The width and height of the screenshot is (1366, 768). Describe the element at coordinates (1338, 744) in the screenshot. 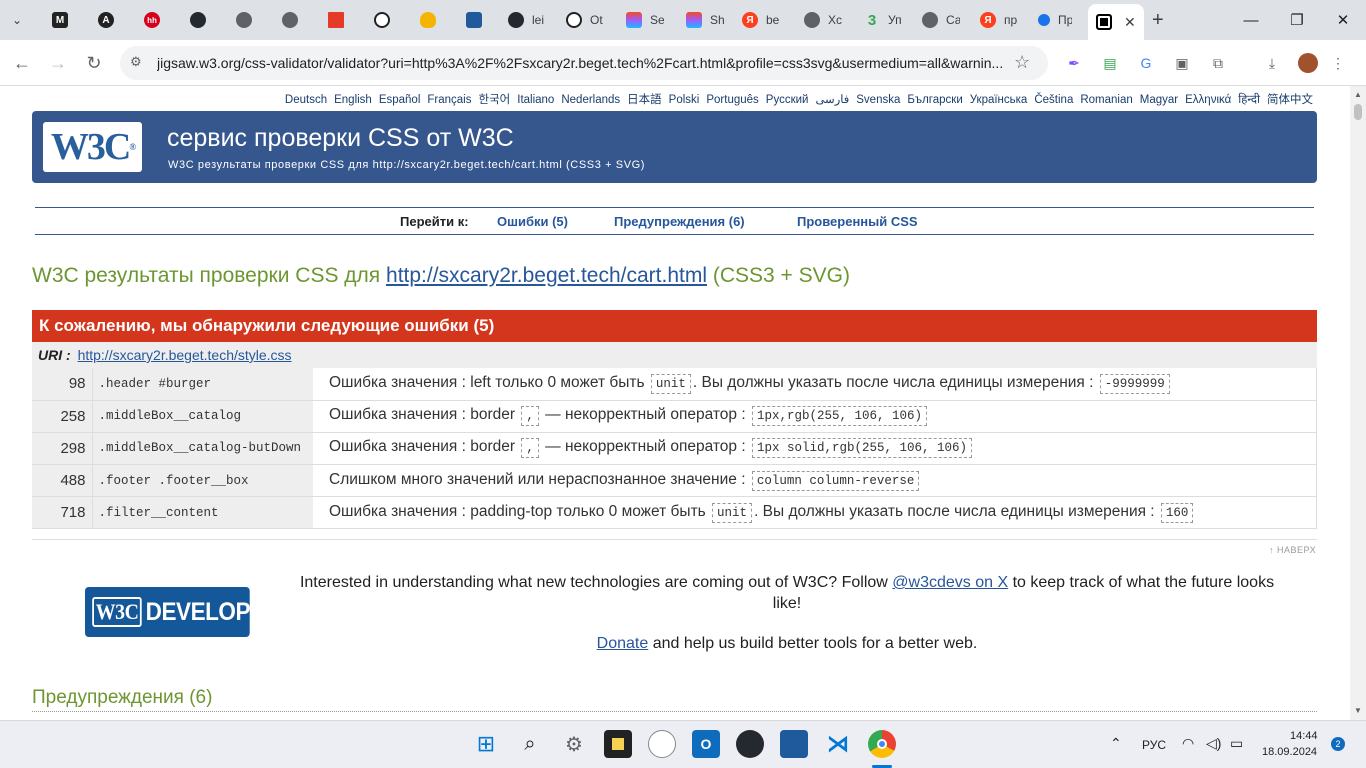

I see `notification-badge: 2` at that location.